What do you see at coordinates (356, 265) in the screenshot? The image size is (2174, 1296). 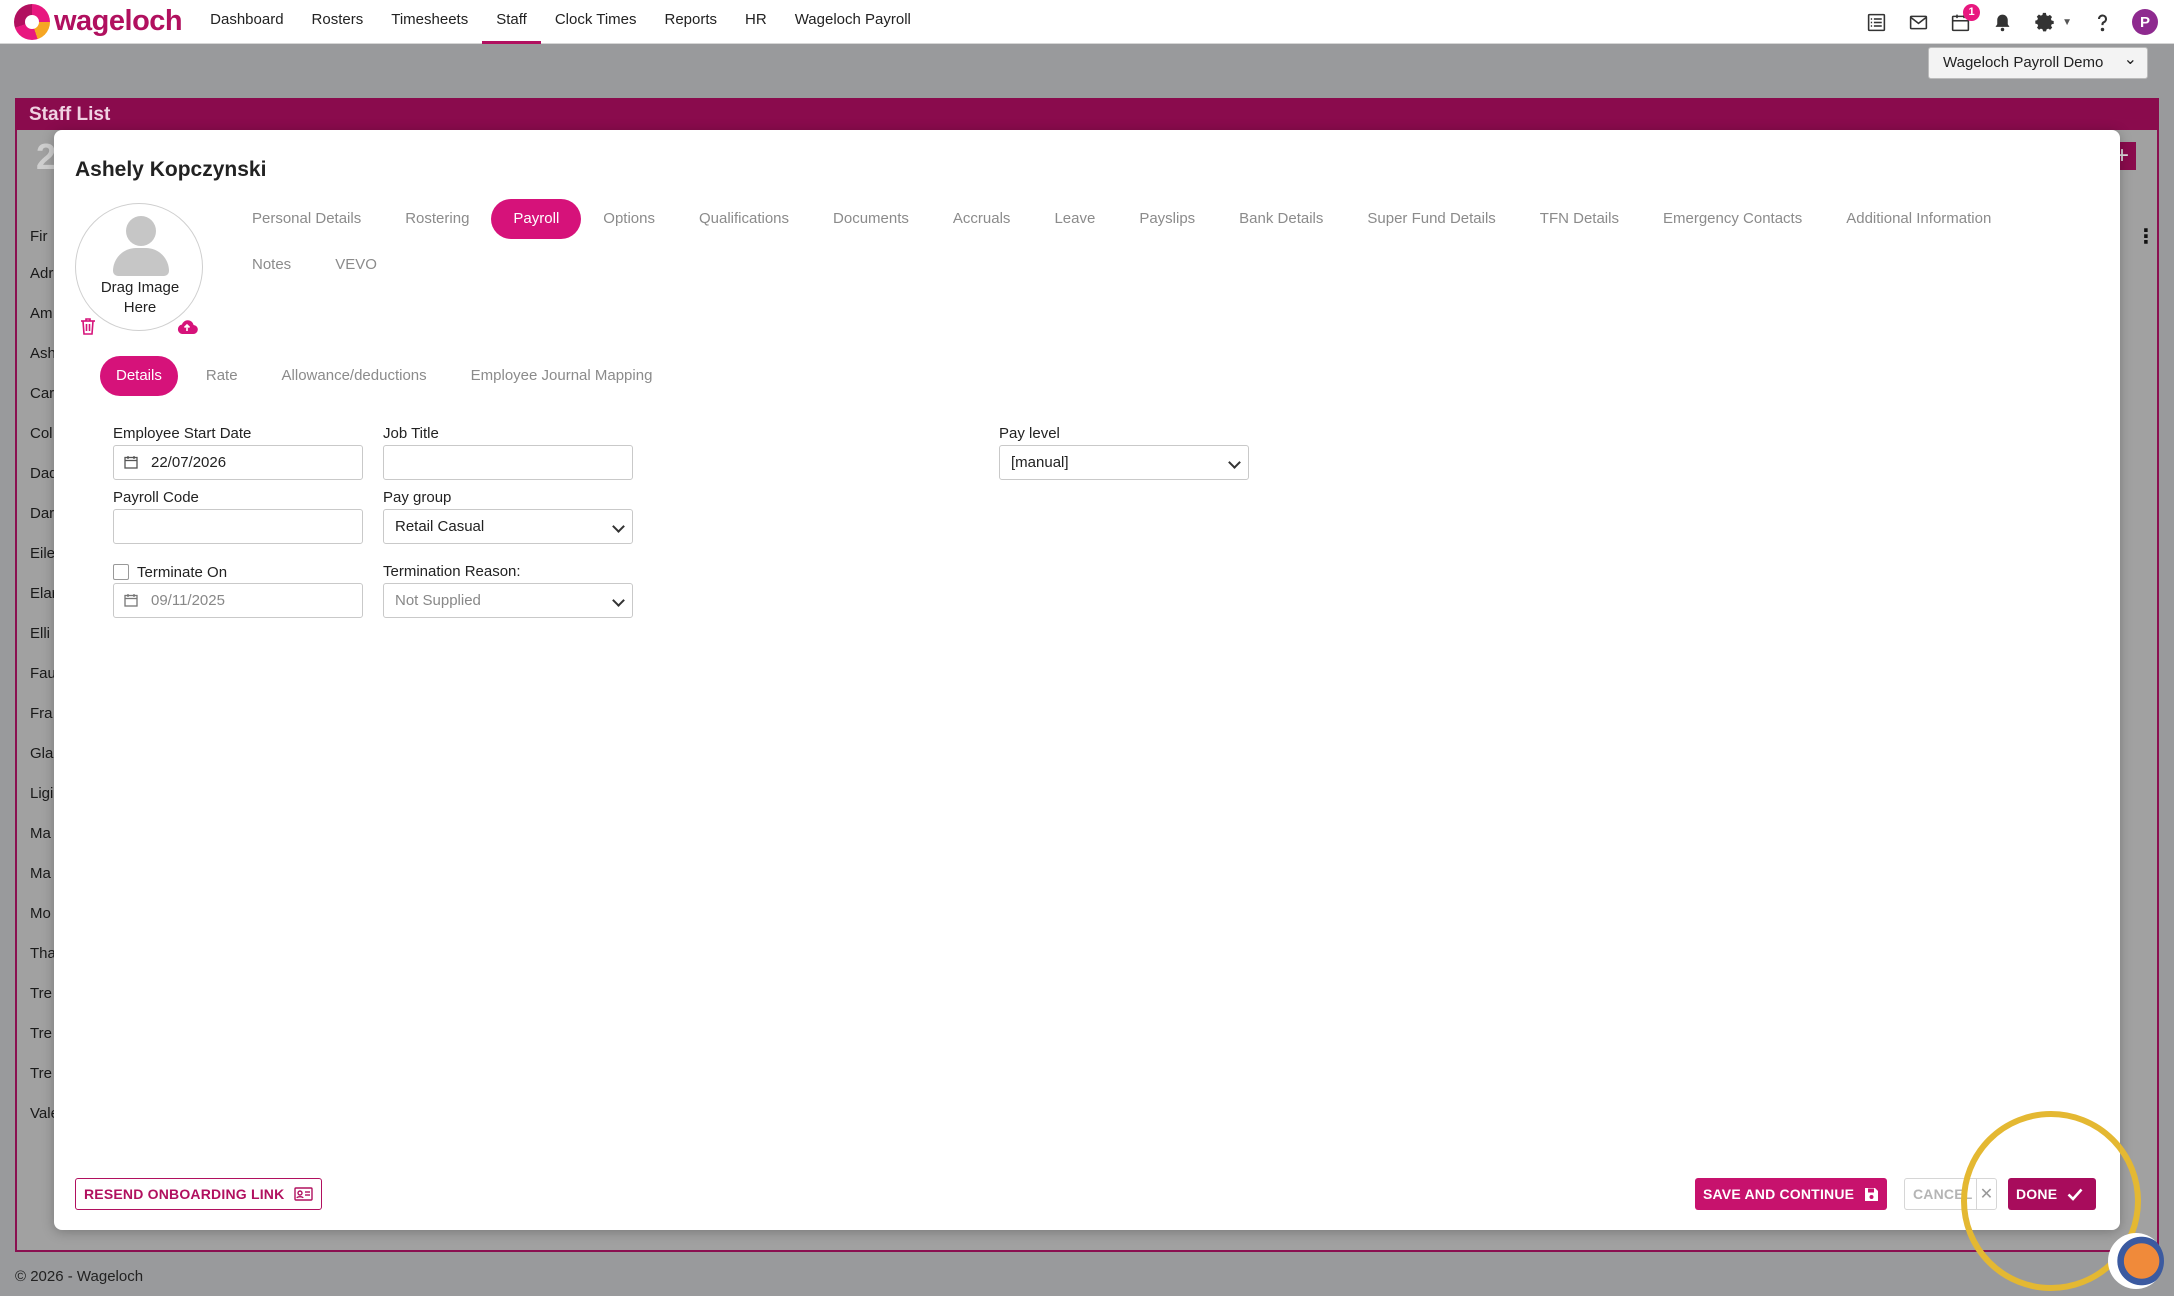 I see `tab-vevo: VEVO` at bounding box center [356, 265].